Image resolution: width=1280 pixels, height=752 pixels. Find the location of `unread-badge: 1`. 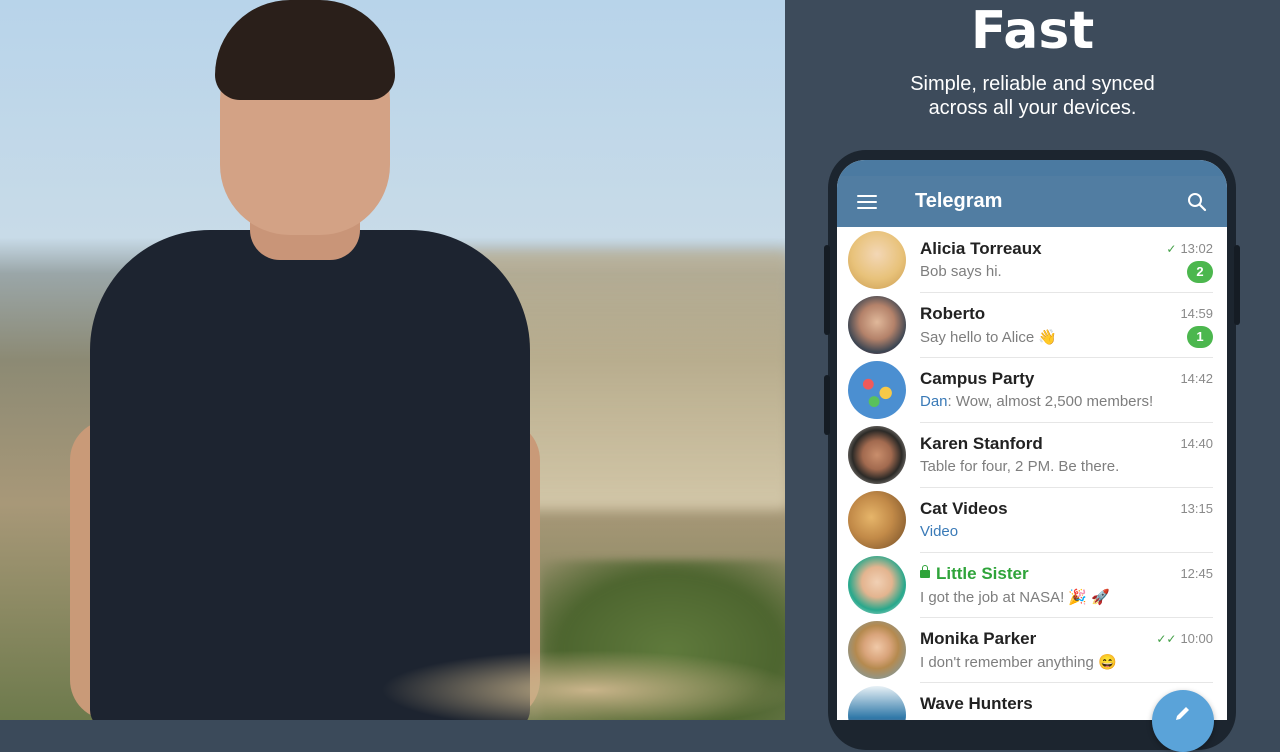

unread-badge: 1 is located at coordinates (1200, 337).